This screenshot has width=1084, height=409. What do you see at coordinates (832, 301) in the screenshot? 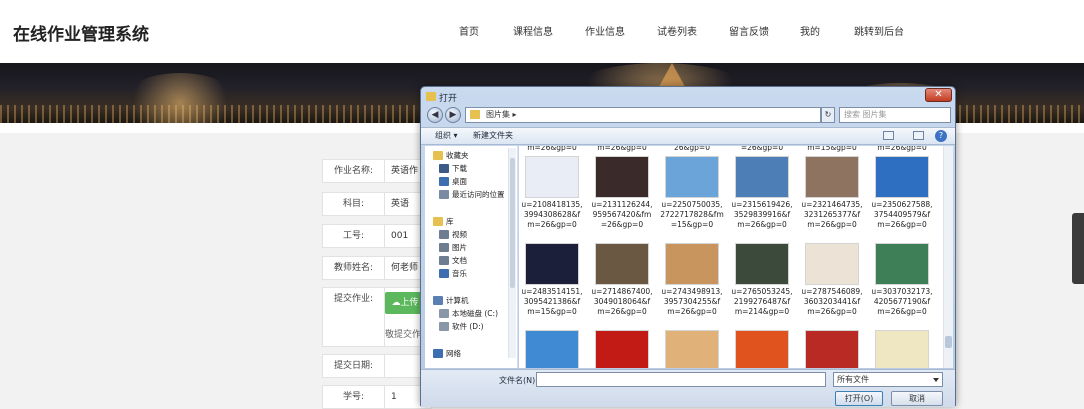
I see `file-name: u=2787546089, 3603203441&f m=26&gp=0` at bounding box center [832, 301].